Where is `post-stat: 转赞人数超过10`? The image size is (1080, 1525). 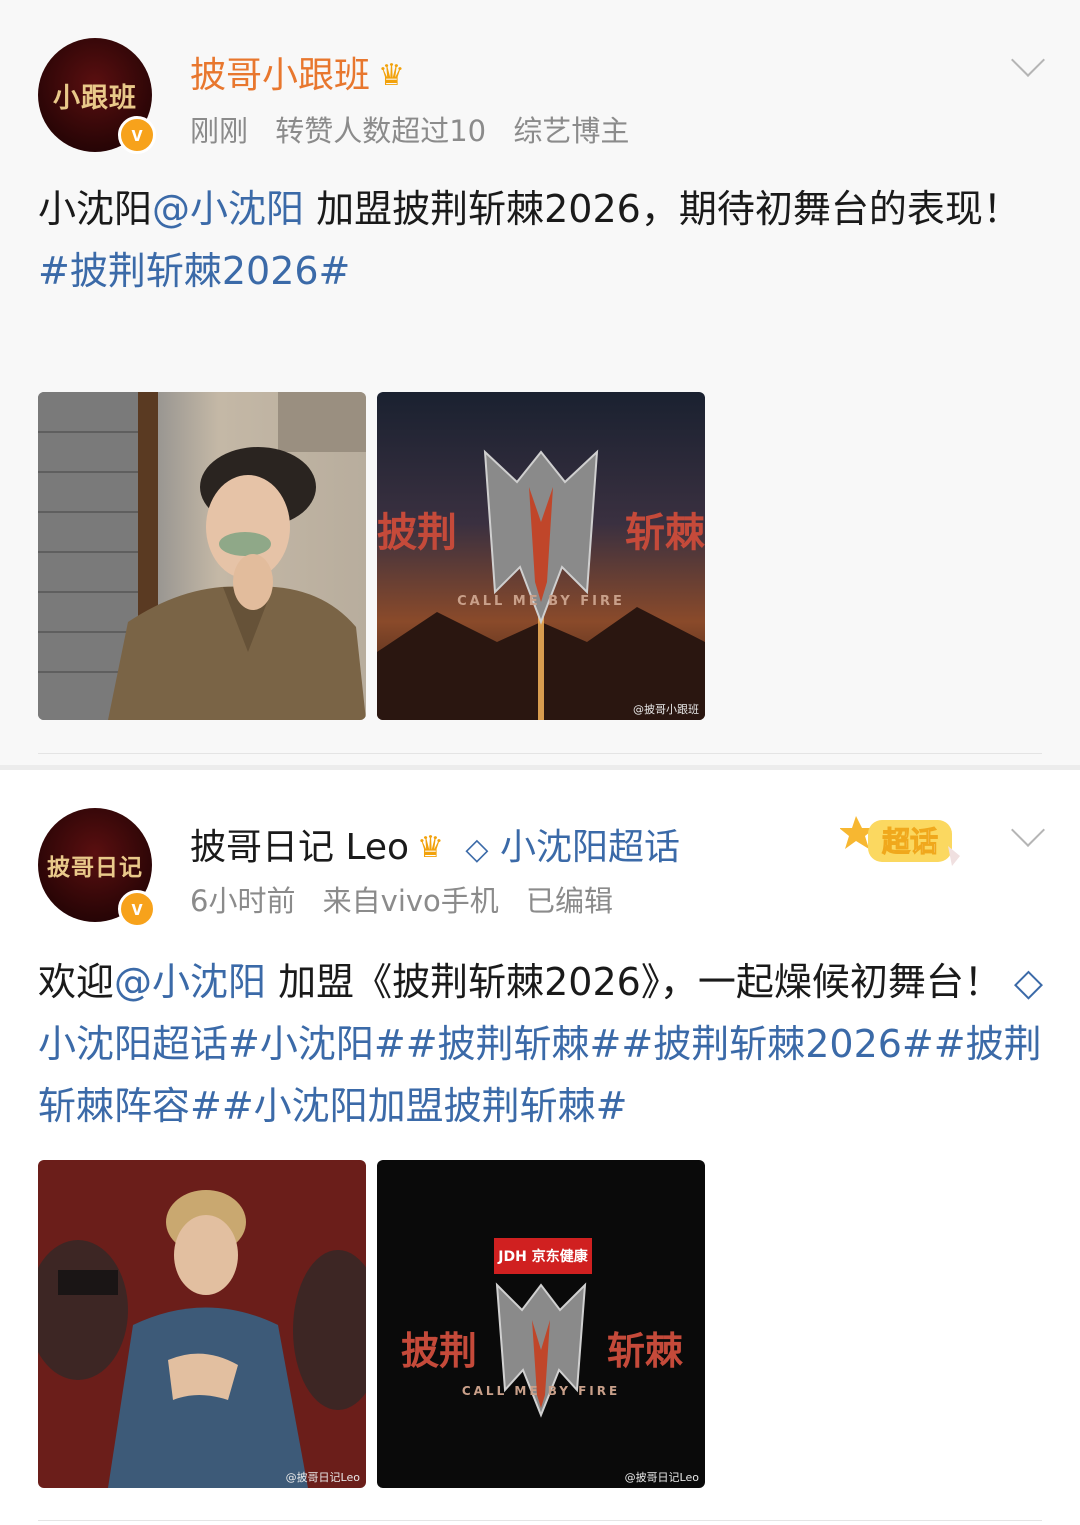
post-stat: 转赞人数超过10 is located at coordinates (381, 131).